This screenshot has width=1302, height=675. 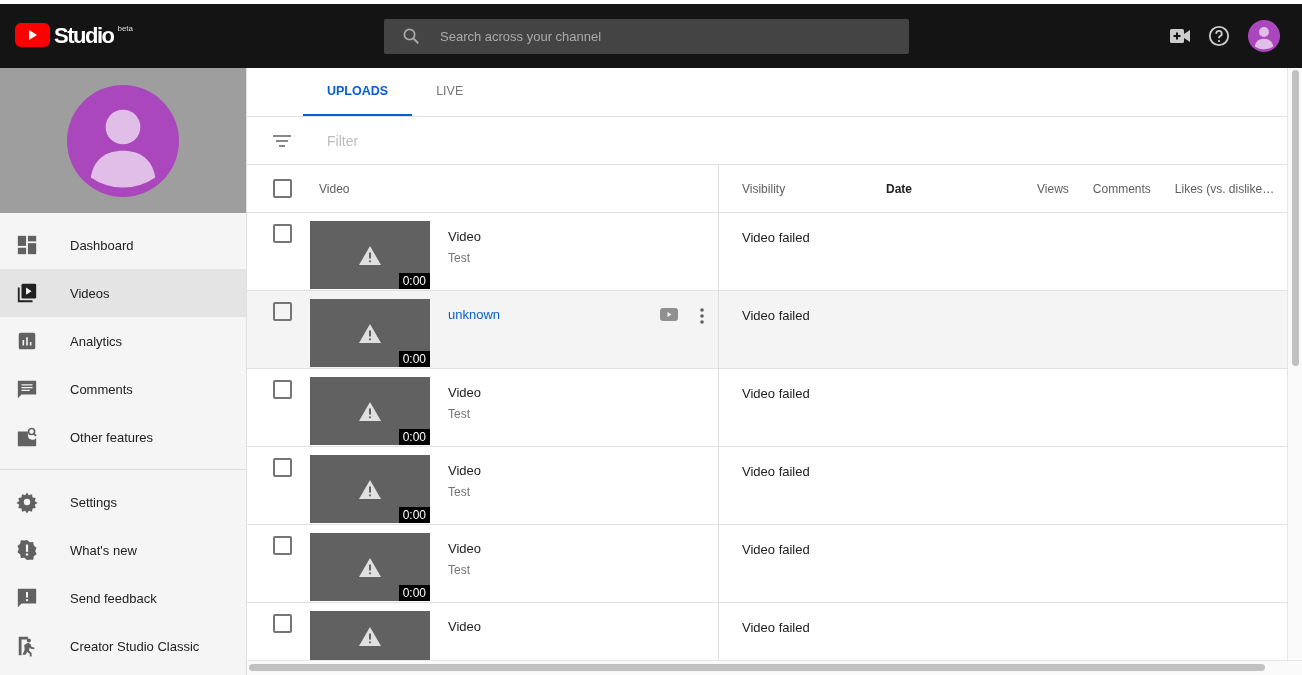 What do you see at coordinates (1219, 36) in the screenshot?
I see `help-icon` at bounding box center [1219, 36].